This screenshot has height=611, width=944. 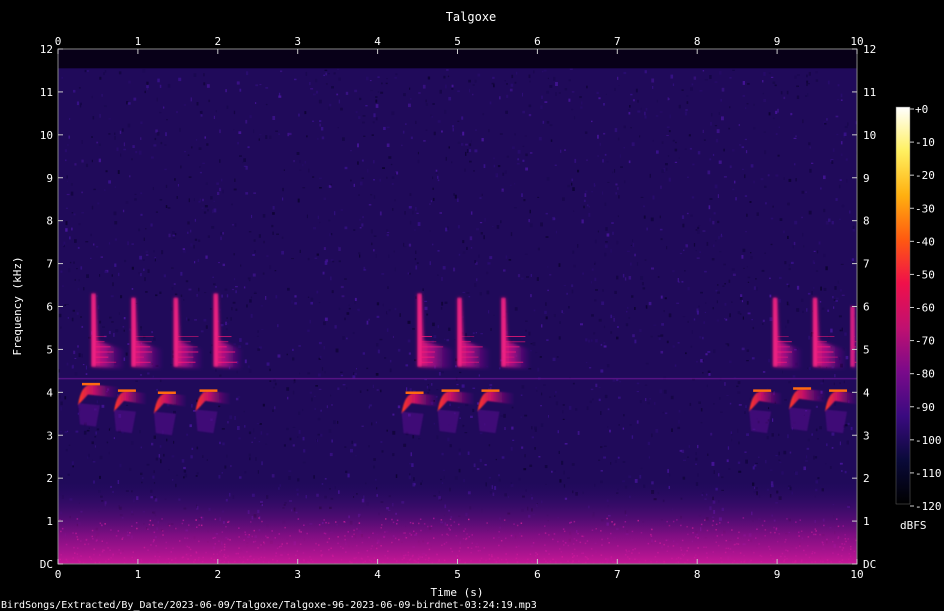 I want to click on colorbar-tick-label: -30, so click(x=925, y=208).